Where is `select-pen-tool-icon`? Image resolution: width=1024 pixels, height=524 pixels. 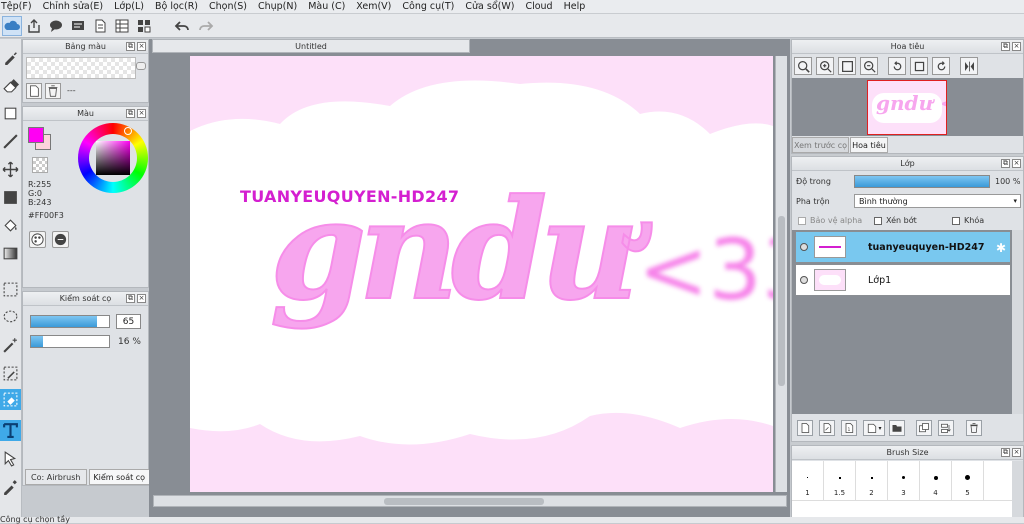 select-pen-tool-icon is located at coordinates (10, 373).